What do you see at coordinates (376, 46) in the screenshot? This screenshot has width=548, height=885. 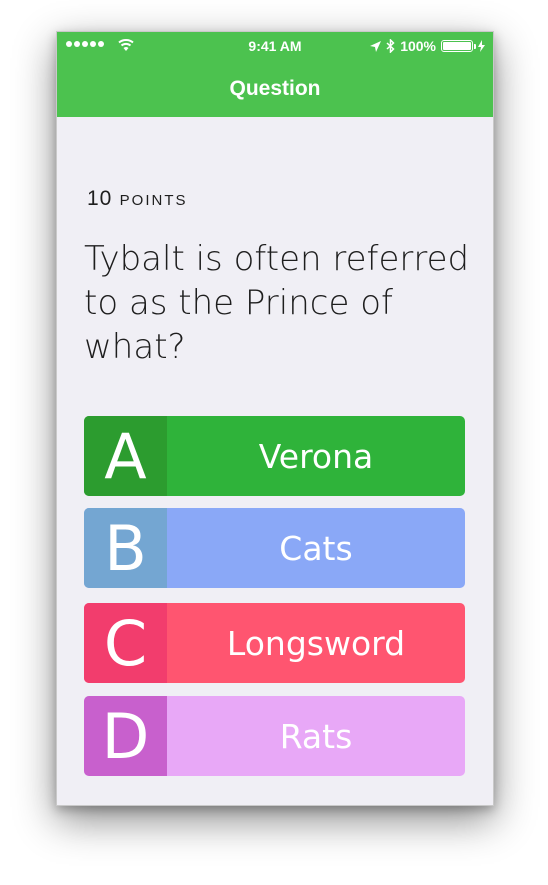 I see `location-arrow-icon` at bounding box center [376, 46].